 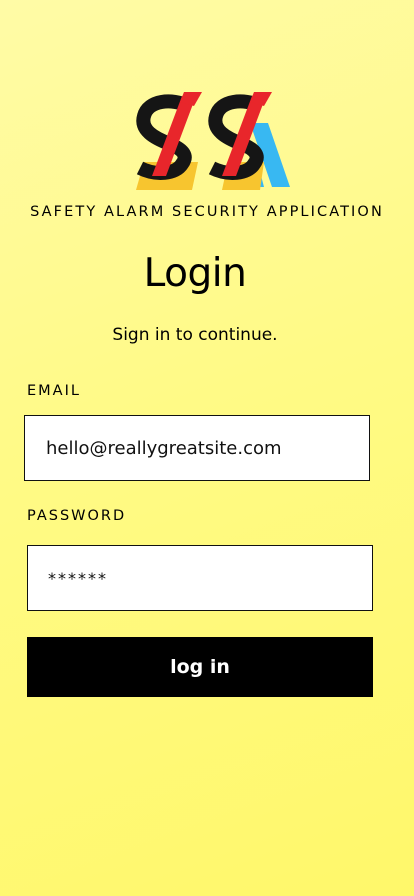 I want to click on login-button: log in, so click(x=200, y=667).